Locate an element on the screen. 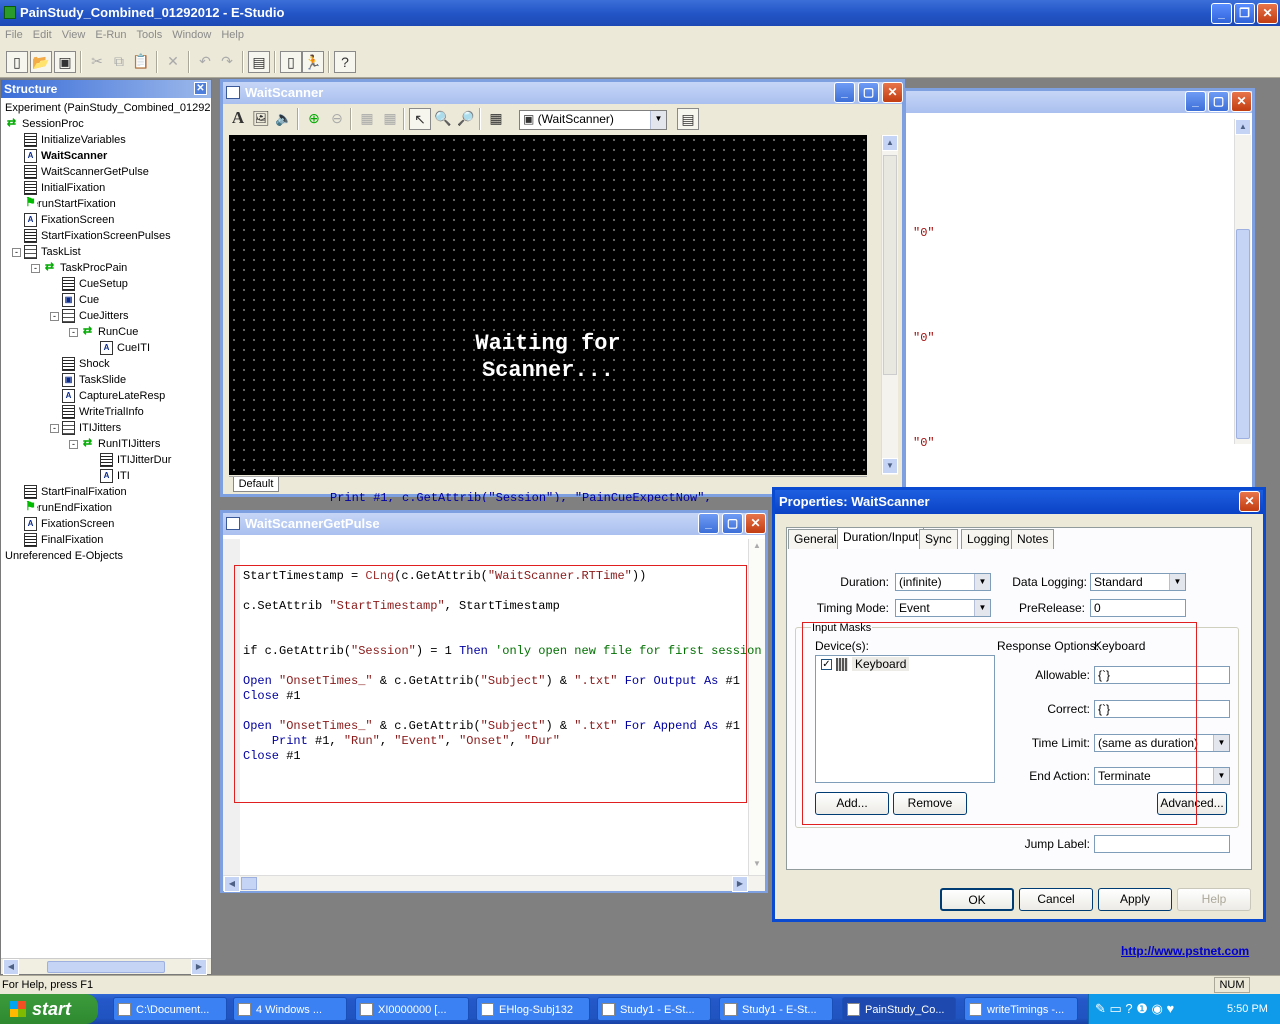 This screenshot has width=1280, height=1024. tab-default: Default is located at coordinates (256, 484).